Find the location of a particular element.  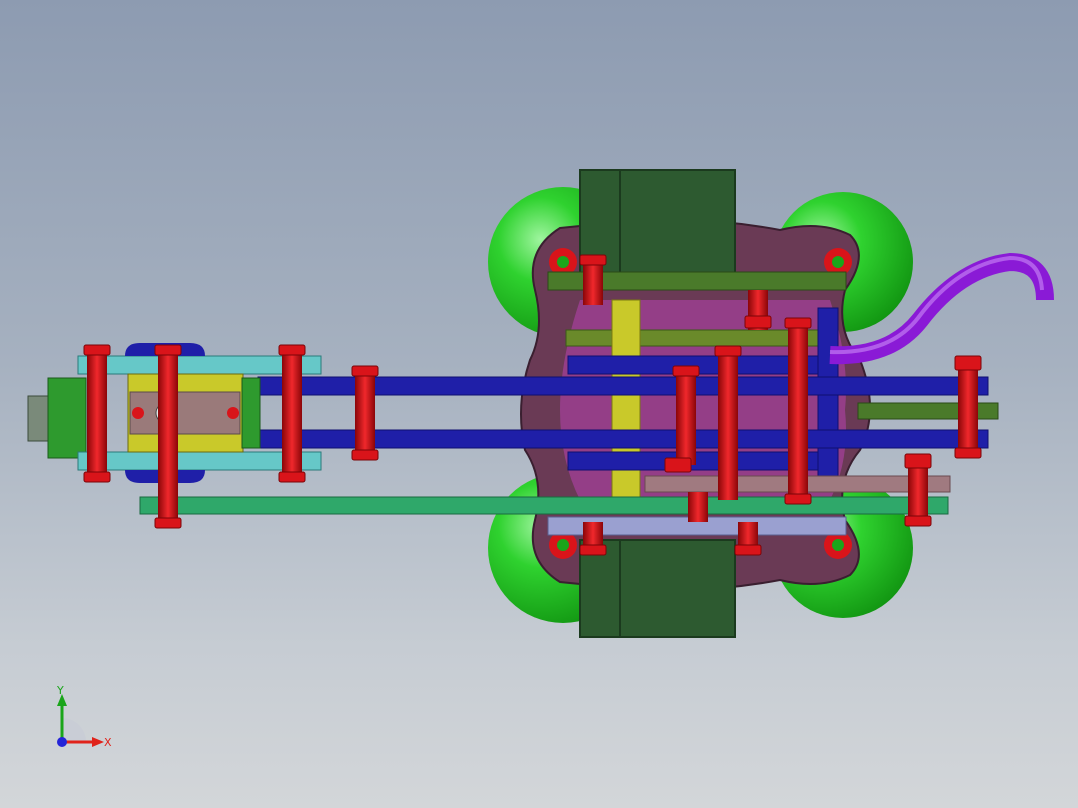

z-axis-dot is located at coordinates (62, 742).